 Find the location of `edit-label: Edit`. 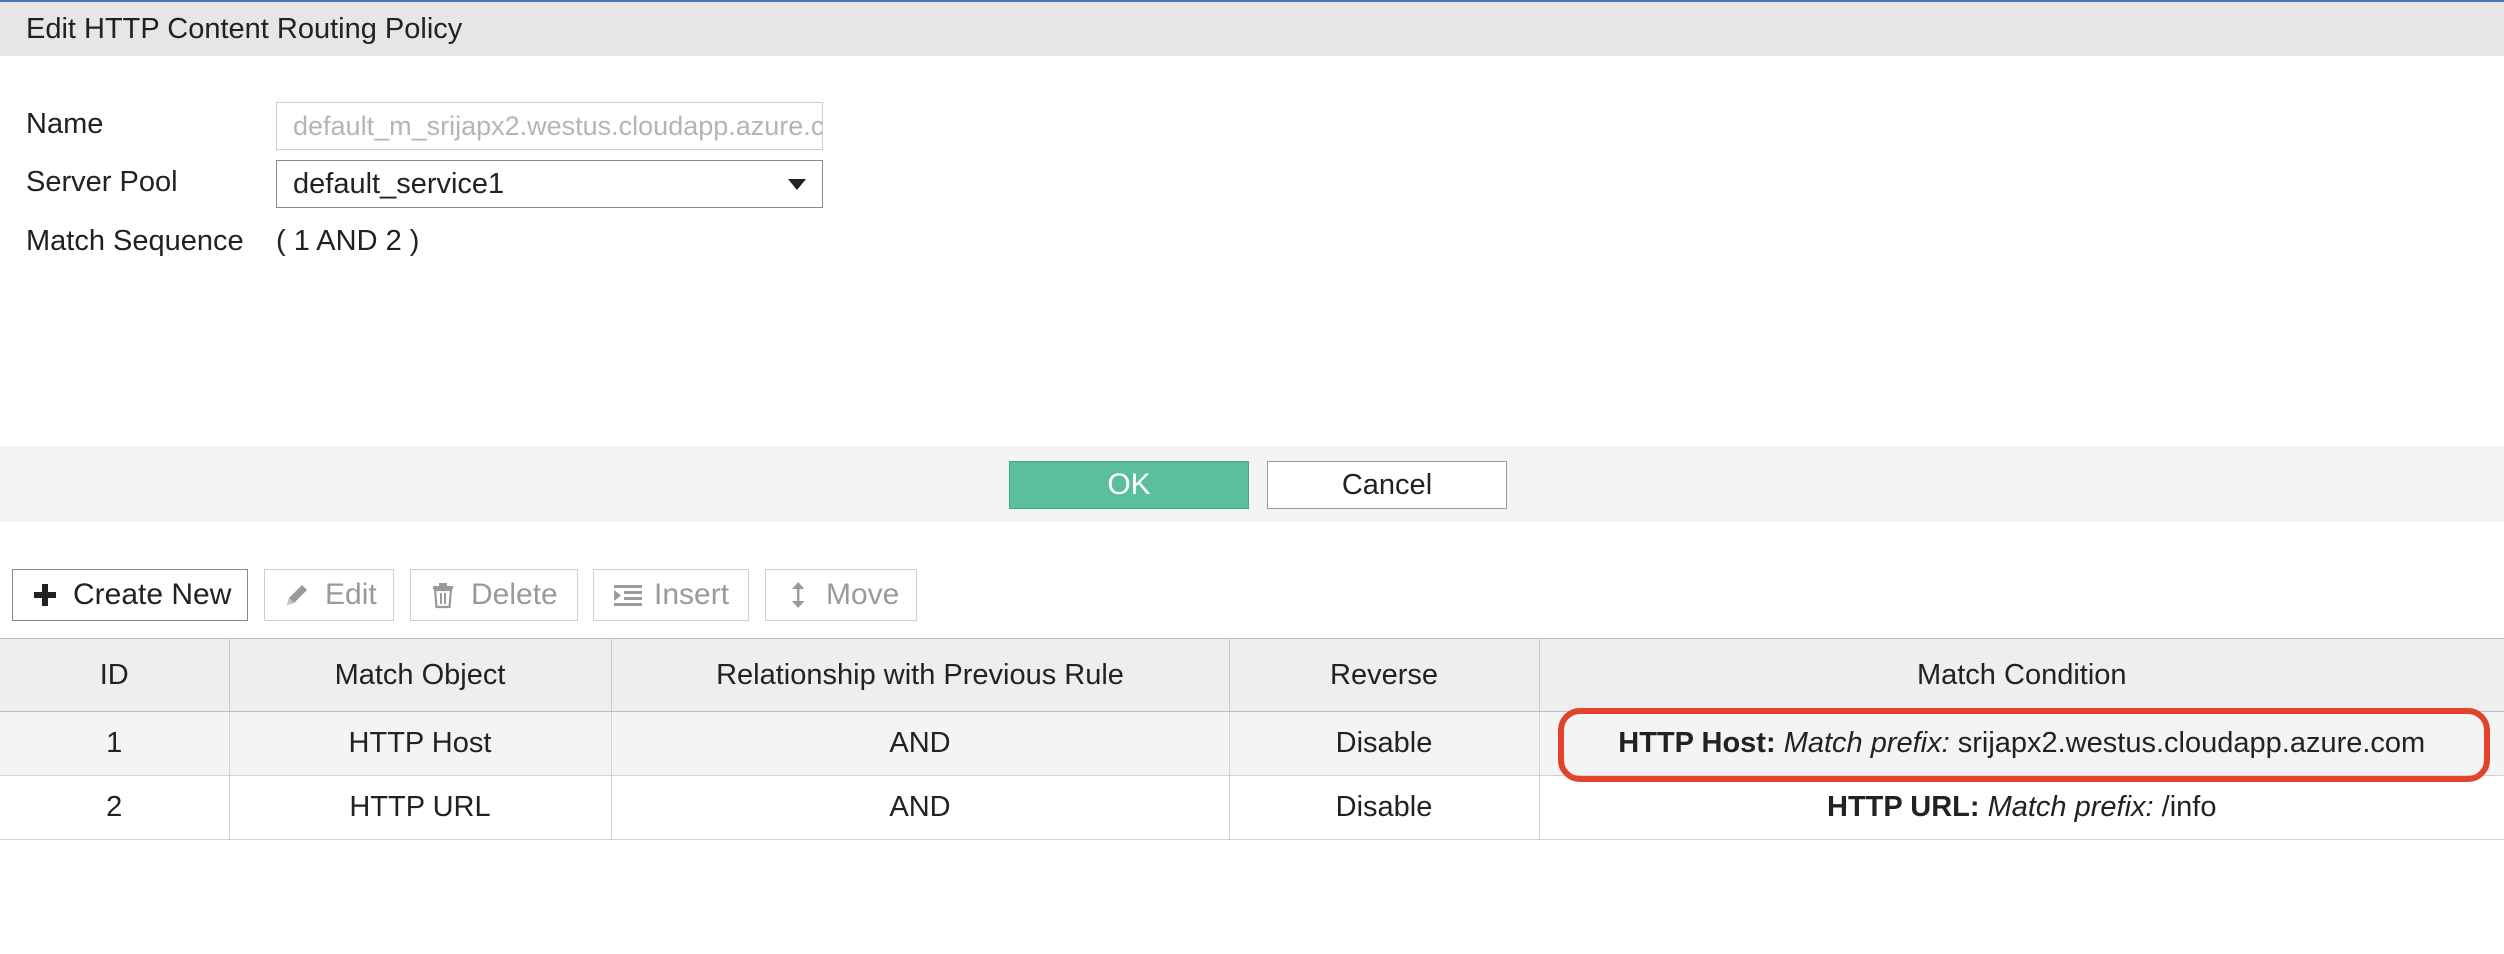

edit-label: Edit is located at coordinates (351, 594).